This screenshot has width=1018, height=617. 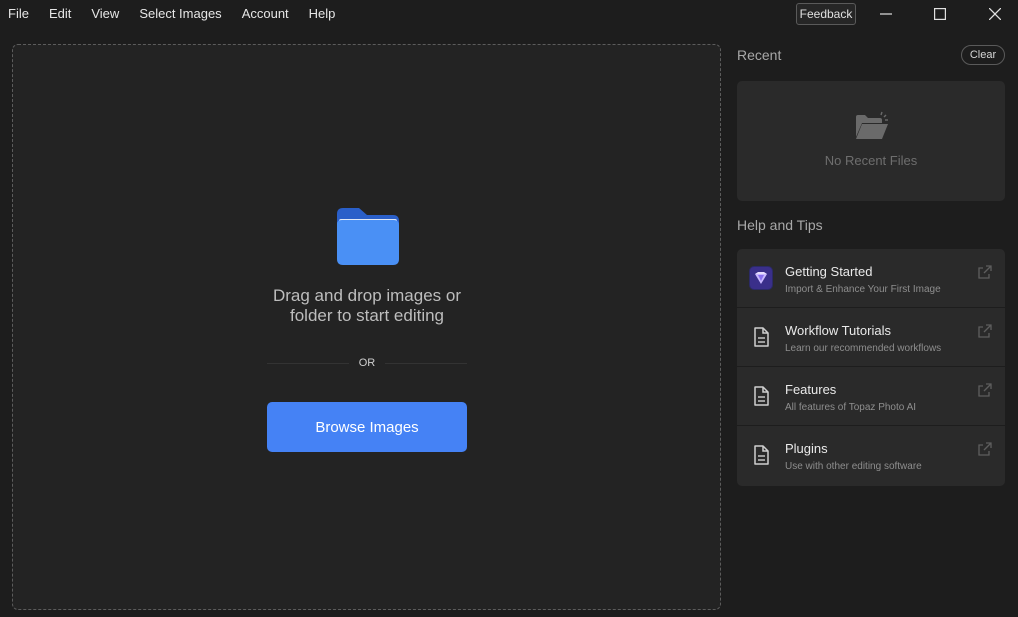 What do you see at coordinates (60, 14) in the screenshot?
I see `menu-edit: Edit` at bounding box center [60, 14].